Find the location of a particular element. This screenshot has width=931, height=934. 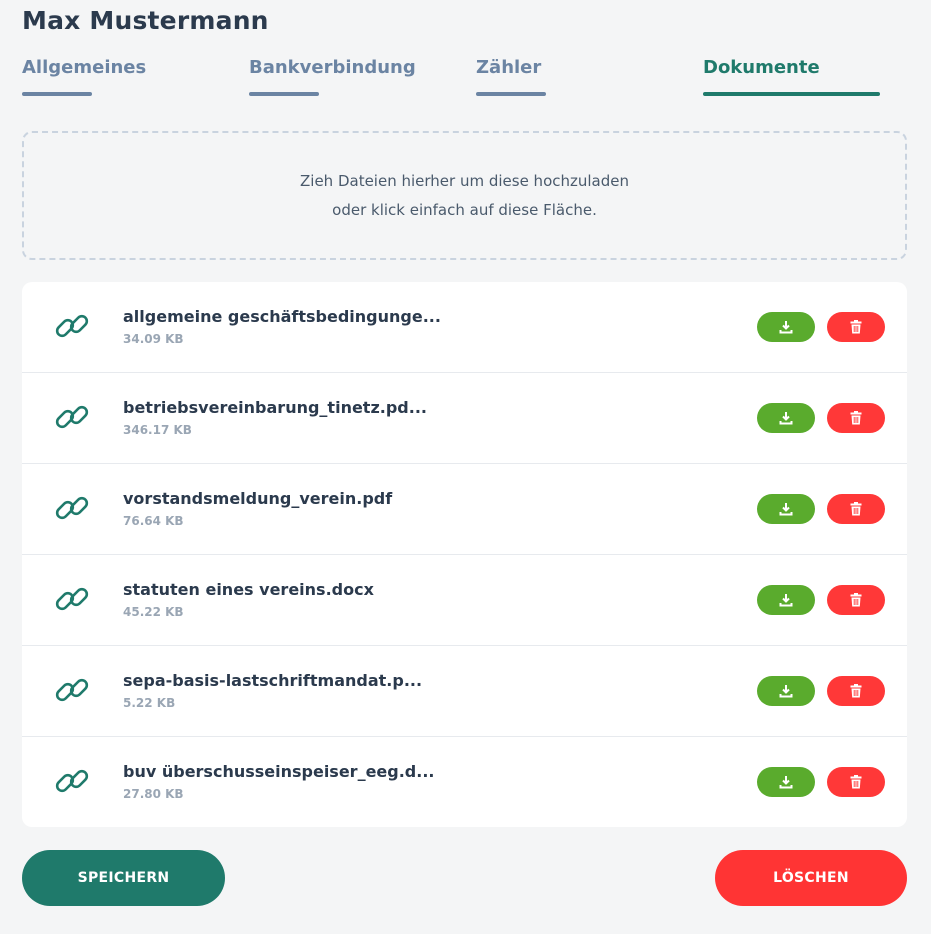

tab-label: Zähler is located at coordinates (509, 67).